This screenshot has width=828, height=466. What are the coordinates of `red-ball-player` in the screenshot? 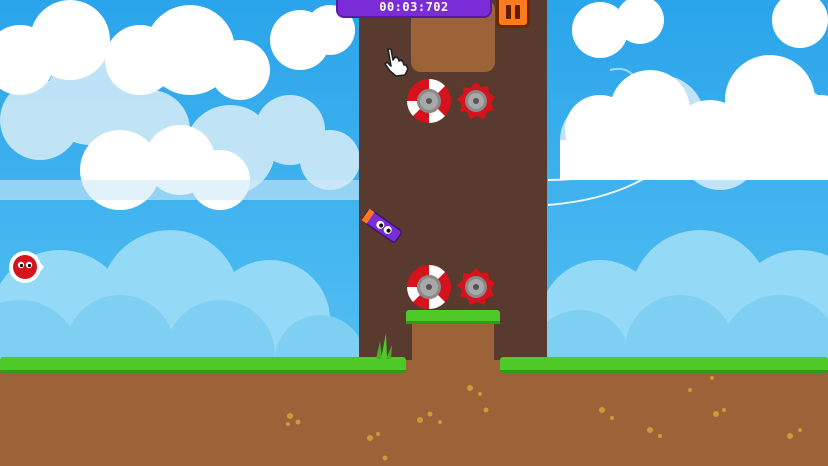 It's located at (26, 267).